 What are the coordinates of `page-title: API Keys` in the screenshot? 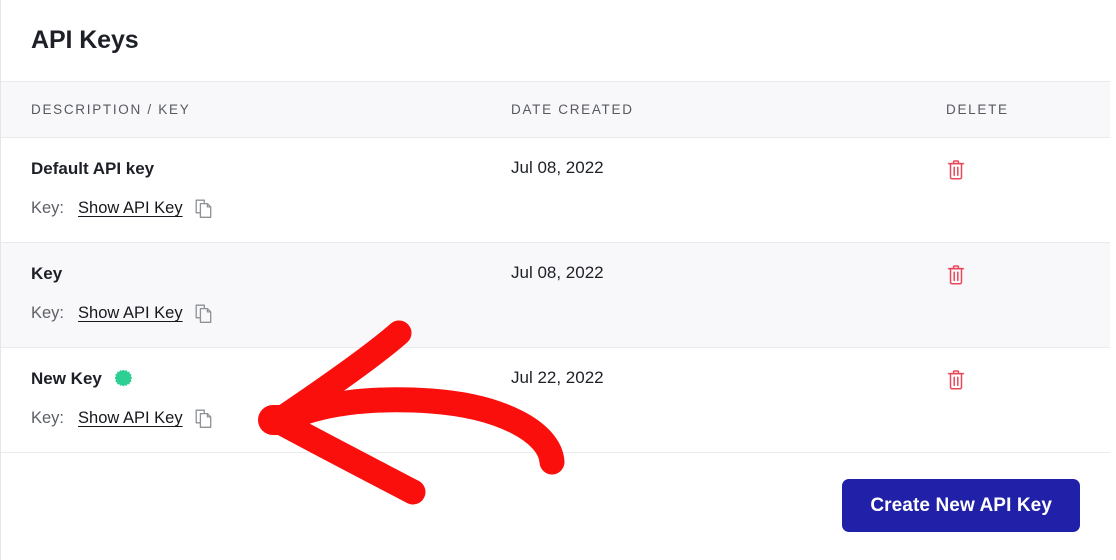 It's located at (85, 40).